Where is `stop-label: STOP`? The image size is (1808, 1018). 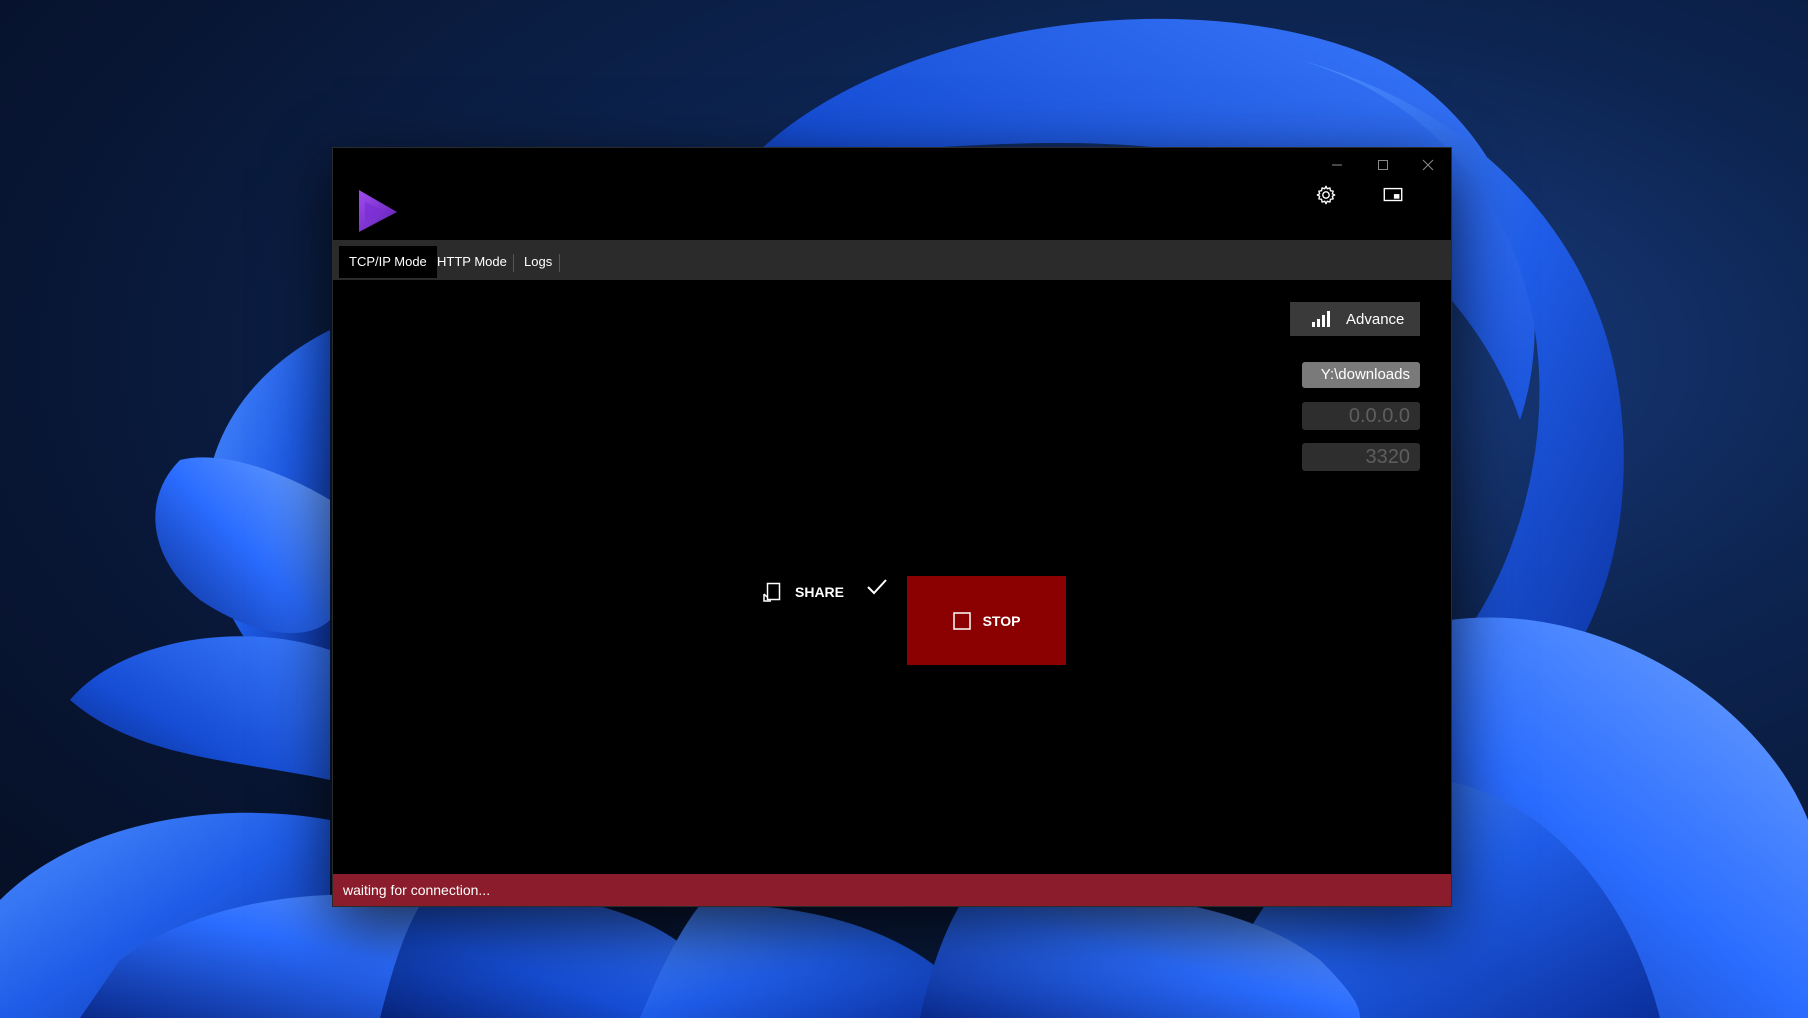
stop-label: STOP is located at coordinates (1001, 620).